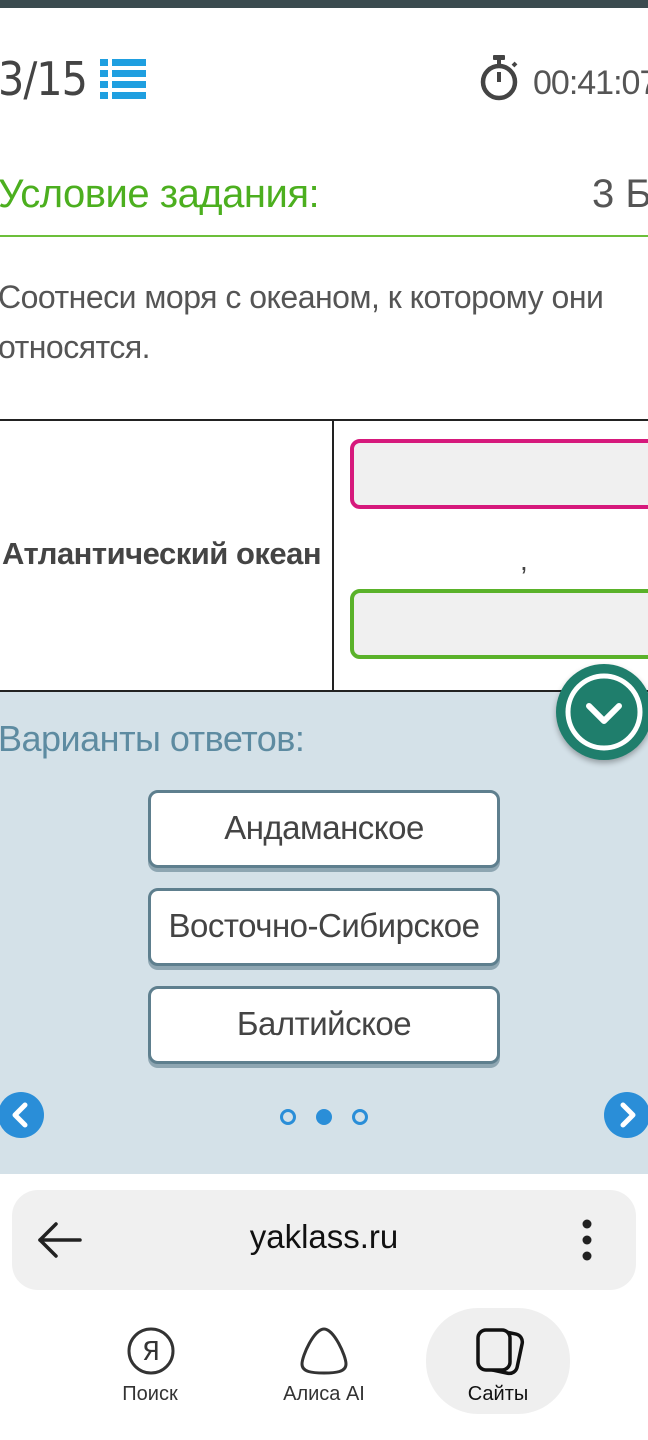 Image resolution: width=648 pixels, height=1440 pixels. Describe the element at coordinates (498, 1394) in the screenshot. I see `tab-sites-label: Сайты` at that location.